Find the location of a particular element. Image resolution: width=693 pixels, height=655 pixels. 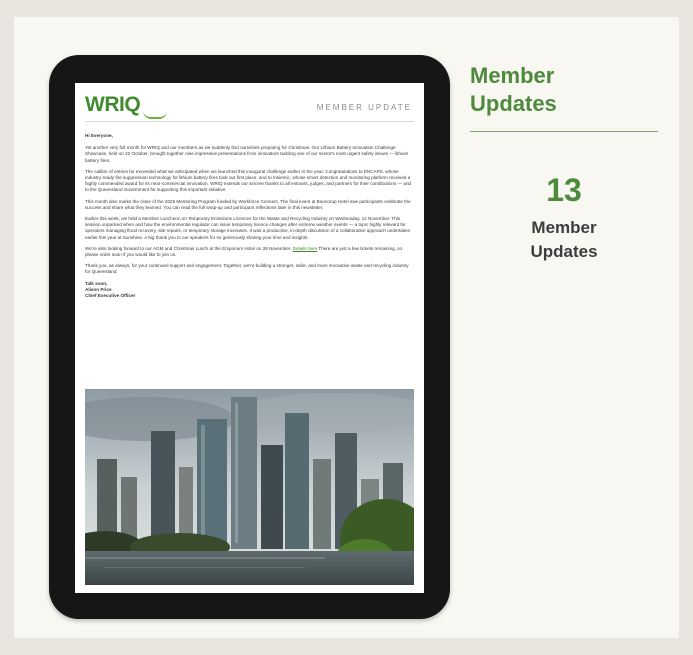

section-divider is located at coordinates (564, 131).